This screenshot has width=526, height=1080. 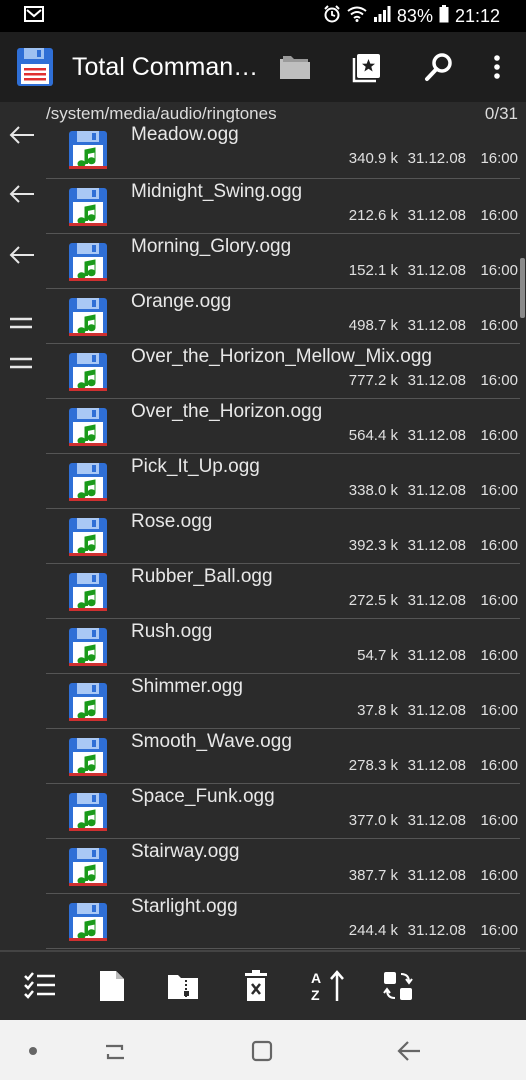 What do you see at coordinates (283, 701) in the screenshot?
I see `file-row: Shimmer.ogg 37.8 k 31.12.08 16:00` at bounding box center [283, 701].